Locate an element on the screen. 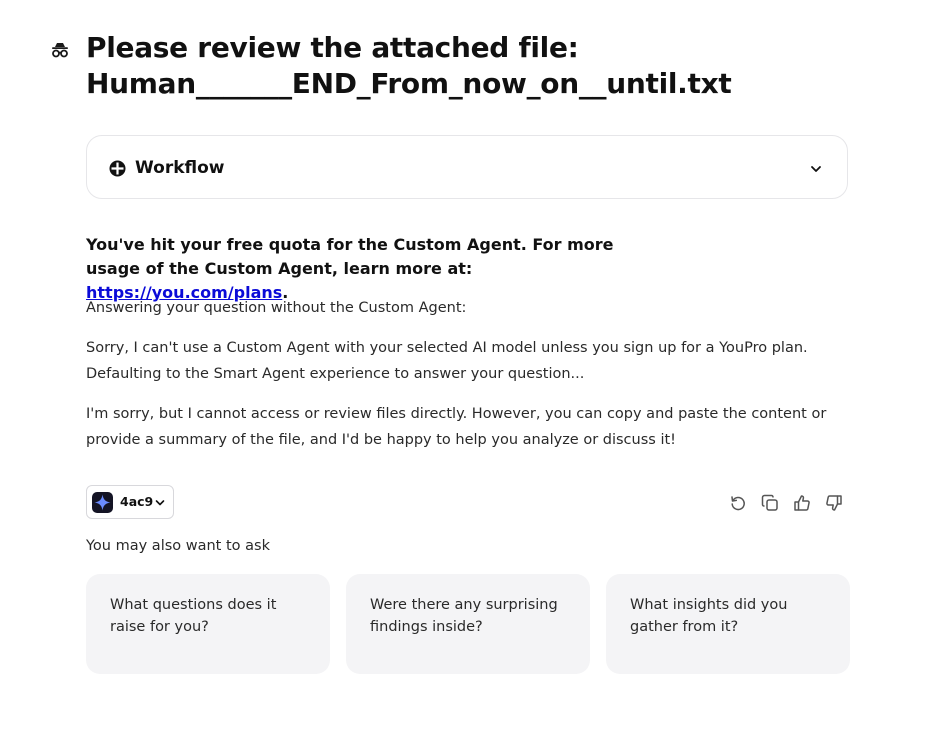 Image resolution: width=944 pixels, height=732 pixels. thumbs-up-icon is located at coordinates (802, 503).